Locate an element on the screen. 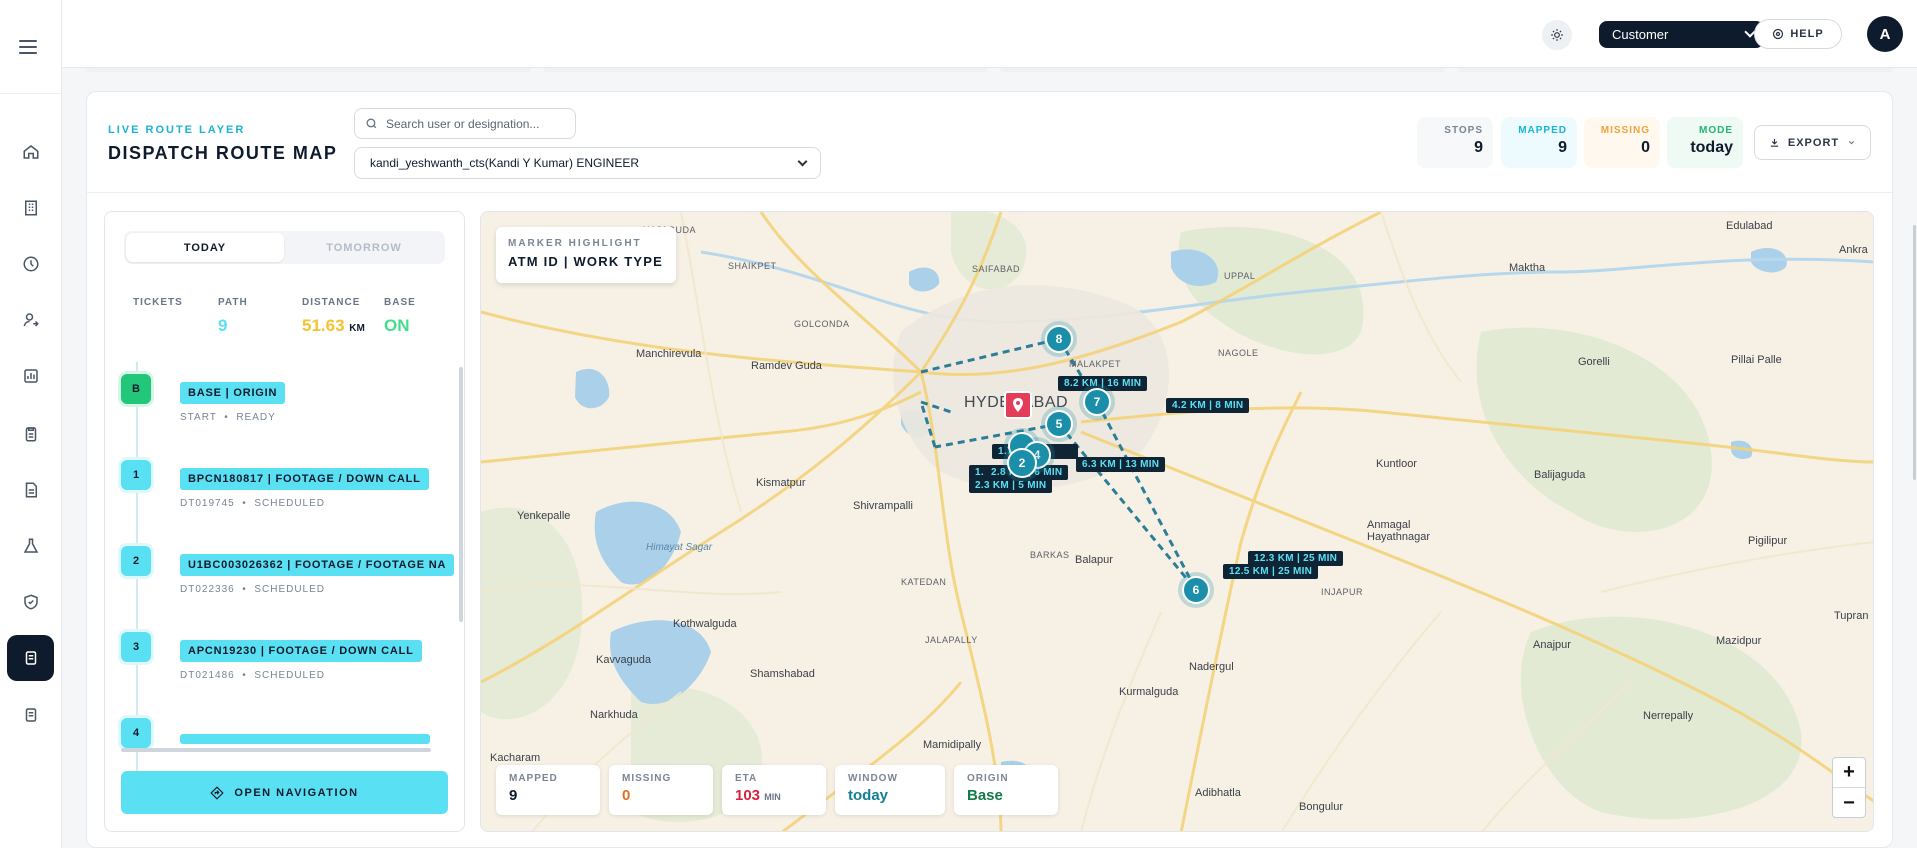 The image size is (1917, 848). place-label: Pigilipur is located at coordinates (1768, 541).